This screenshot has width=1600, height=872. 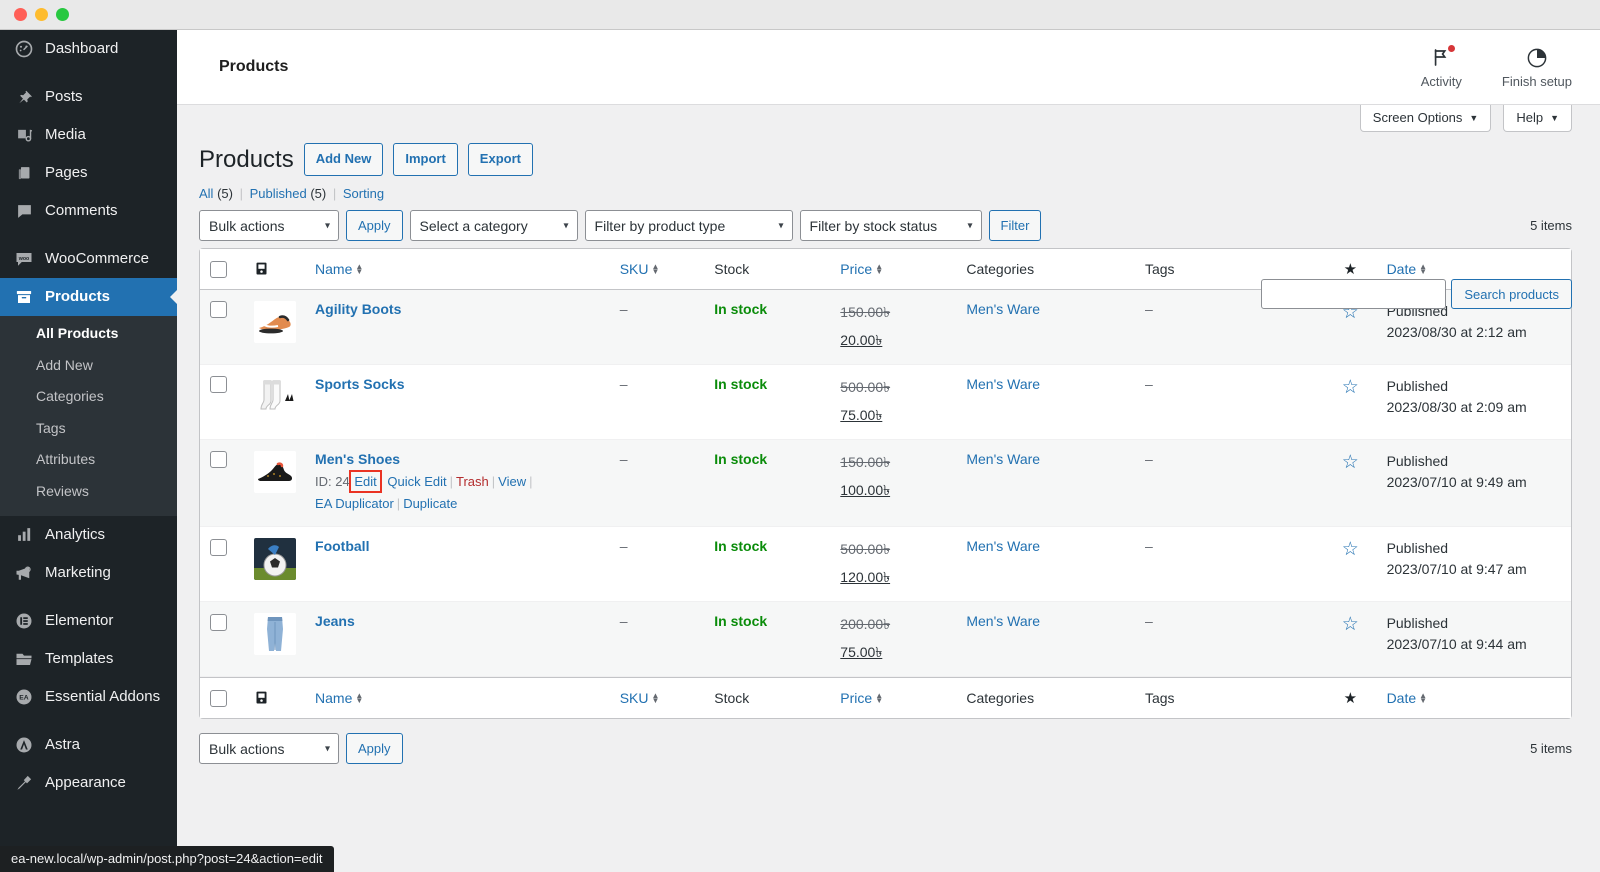 What do you see at coordinates (1425, 118) in the screenshot?
I see `screen-options-button: Screen Options ▼` at bounding box center [1425, 118].